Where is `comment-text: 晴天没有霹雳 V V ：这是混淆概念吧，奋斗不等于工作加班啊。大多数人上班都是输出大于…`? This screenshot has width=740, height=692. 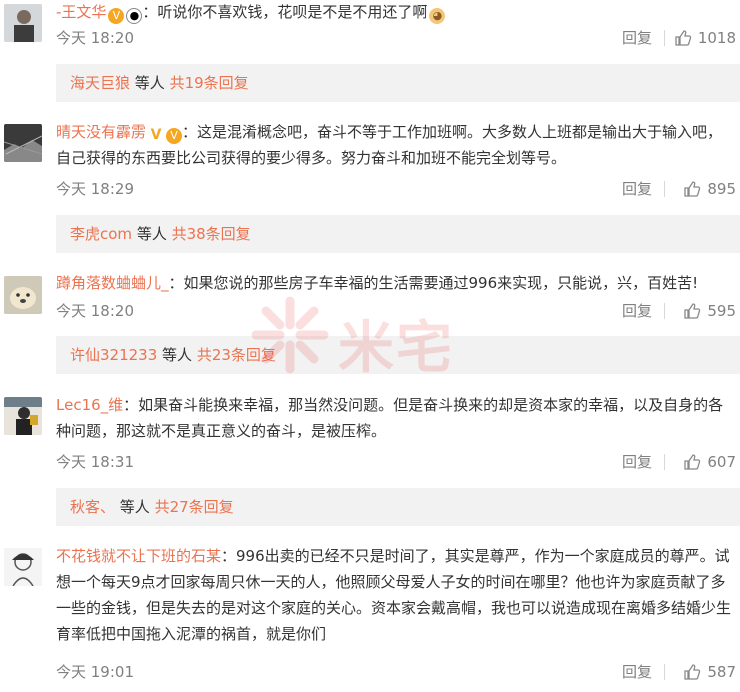 comment-text: 晴天没有霹雳 V V ：这是混淆概念吧，奋斗不等于工作加班啊。大多数人上班都是输出大于… is located at coordinates (395, 145).